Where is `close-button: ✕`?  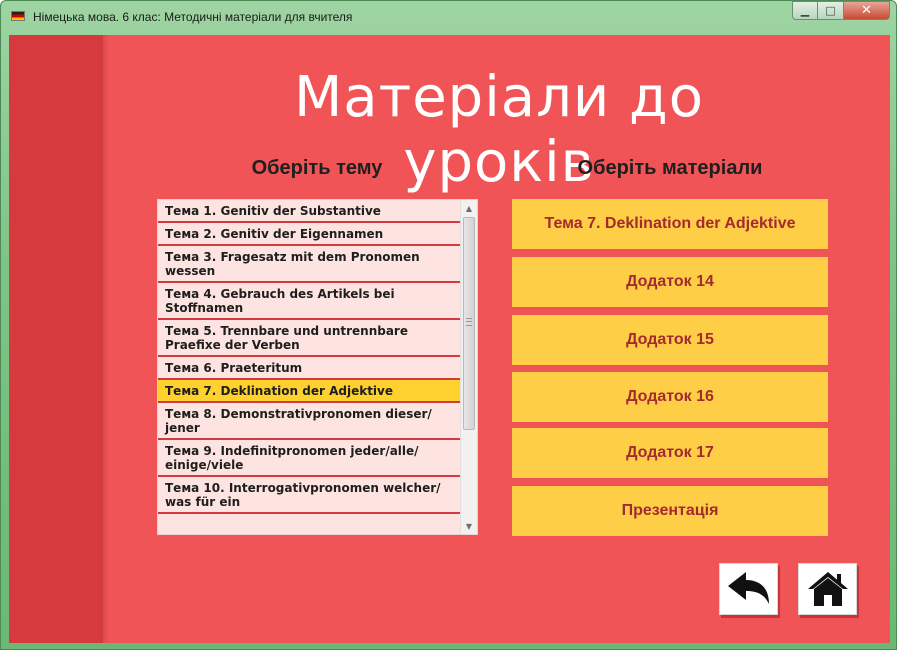 close-button: ✕ is located at coordinates (867, 10).